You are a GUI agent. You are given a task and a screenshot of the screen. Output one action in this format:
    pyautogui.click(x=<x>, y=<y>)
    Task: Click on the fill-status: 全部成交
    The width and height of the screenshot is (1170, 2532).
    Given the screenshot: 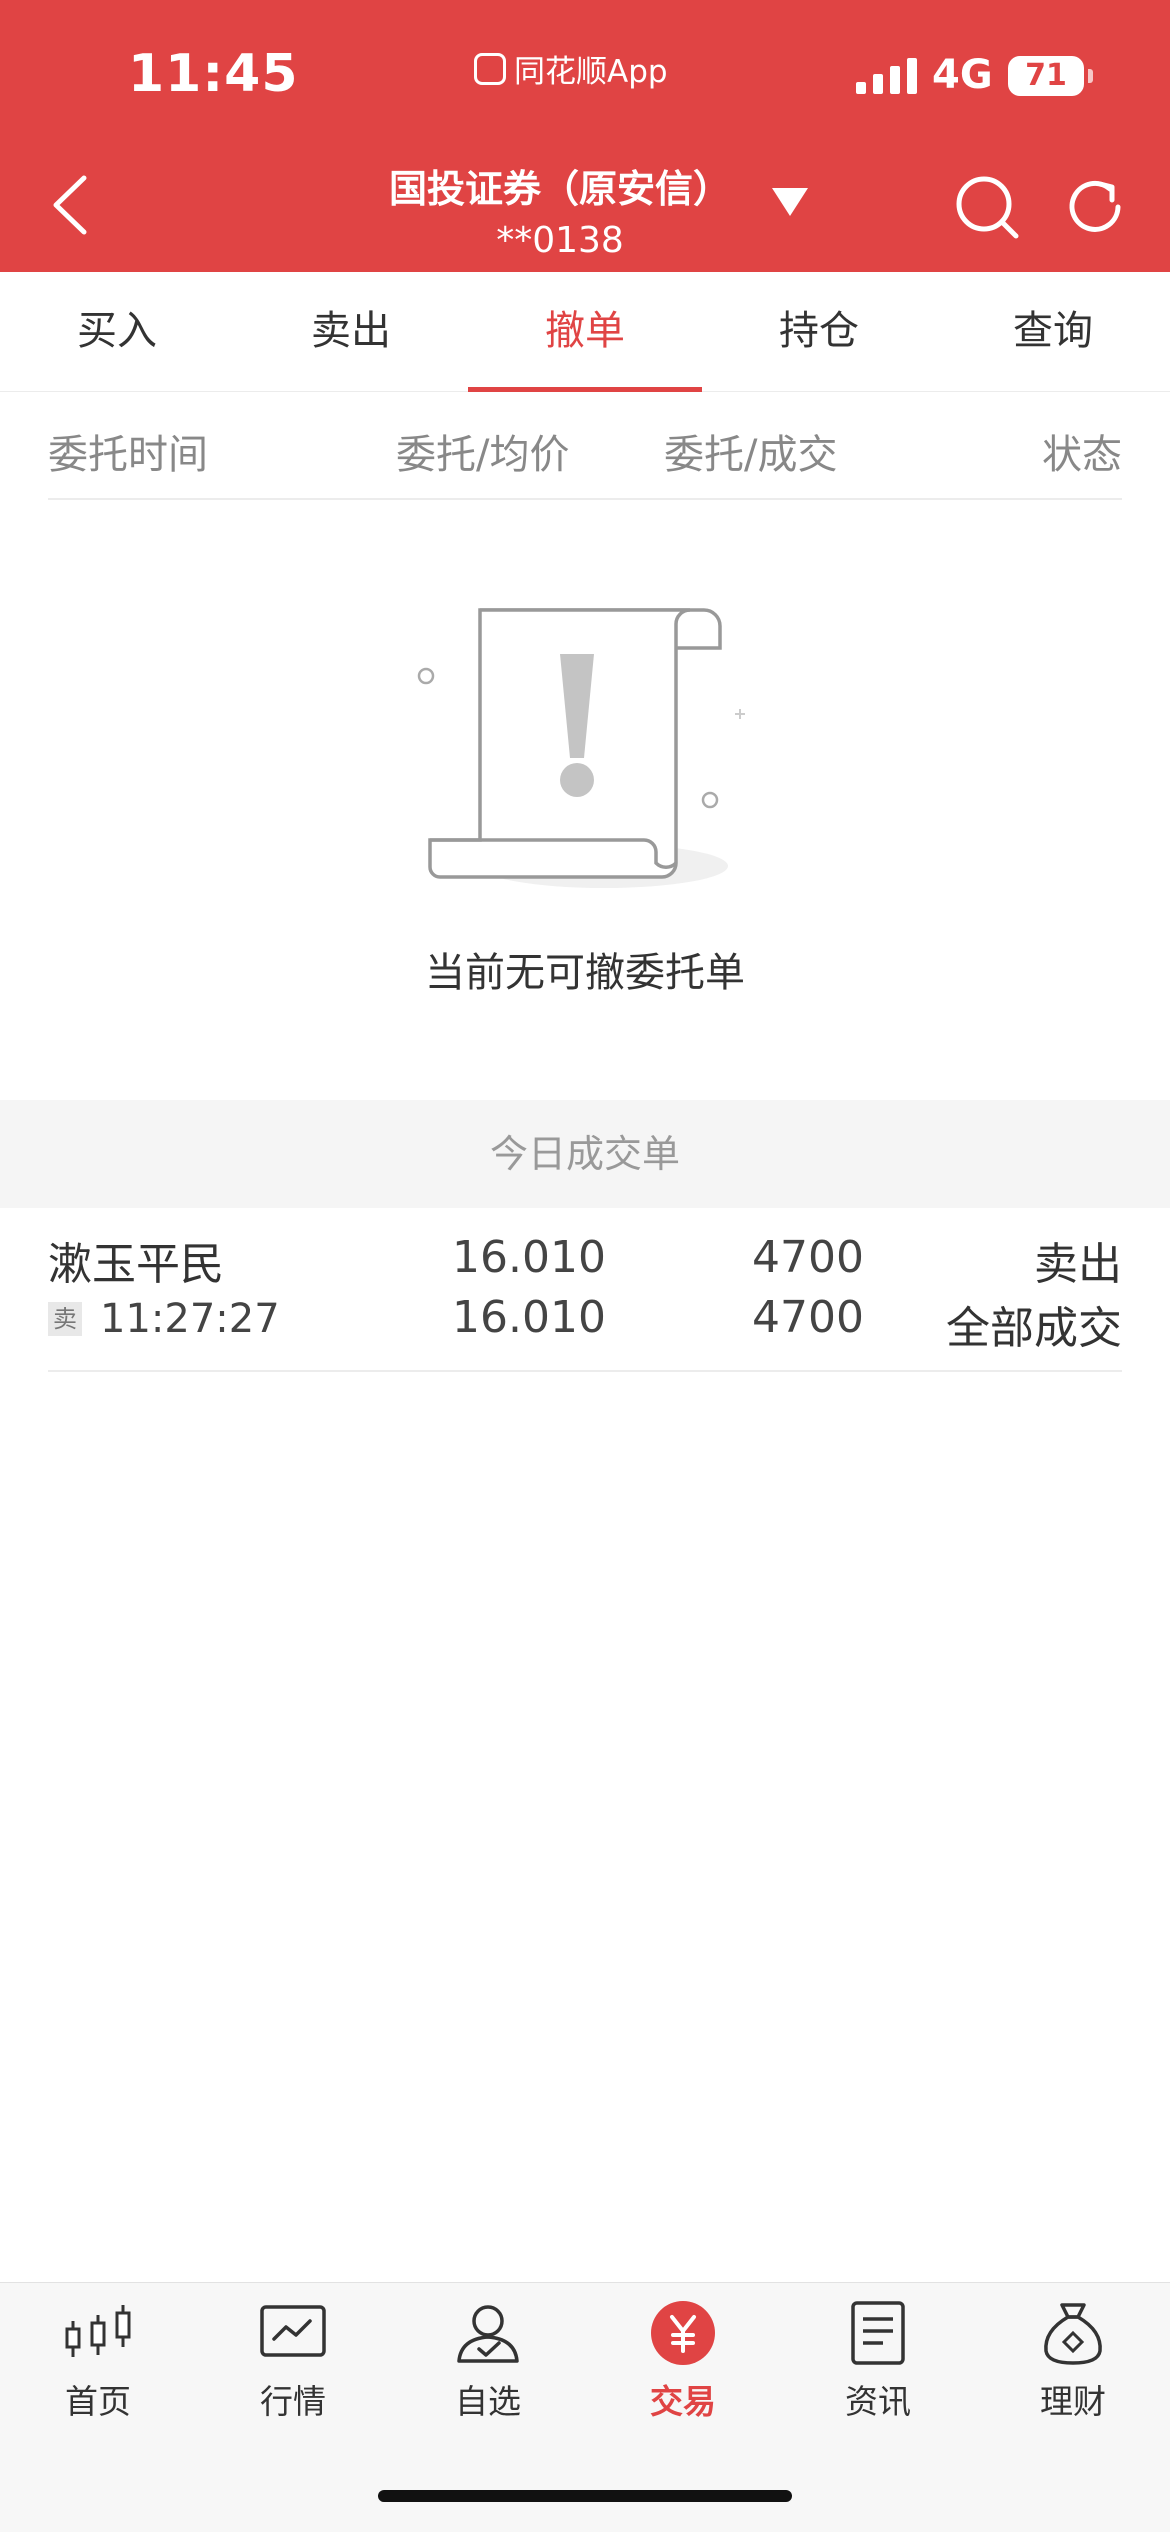 What is the action you would take?
    pyautogui.click(x=1034, y=1328)
    